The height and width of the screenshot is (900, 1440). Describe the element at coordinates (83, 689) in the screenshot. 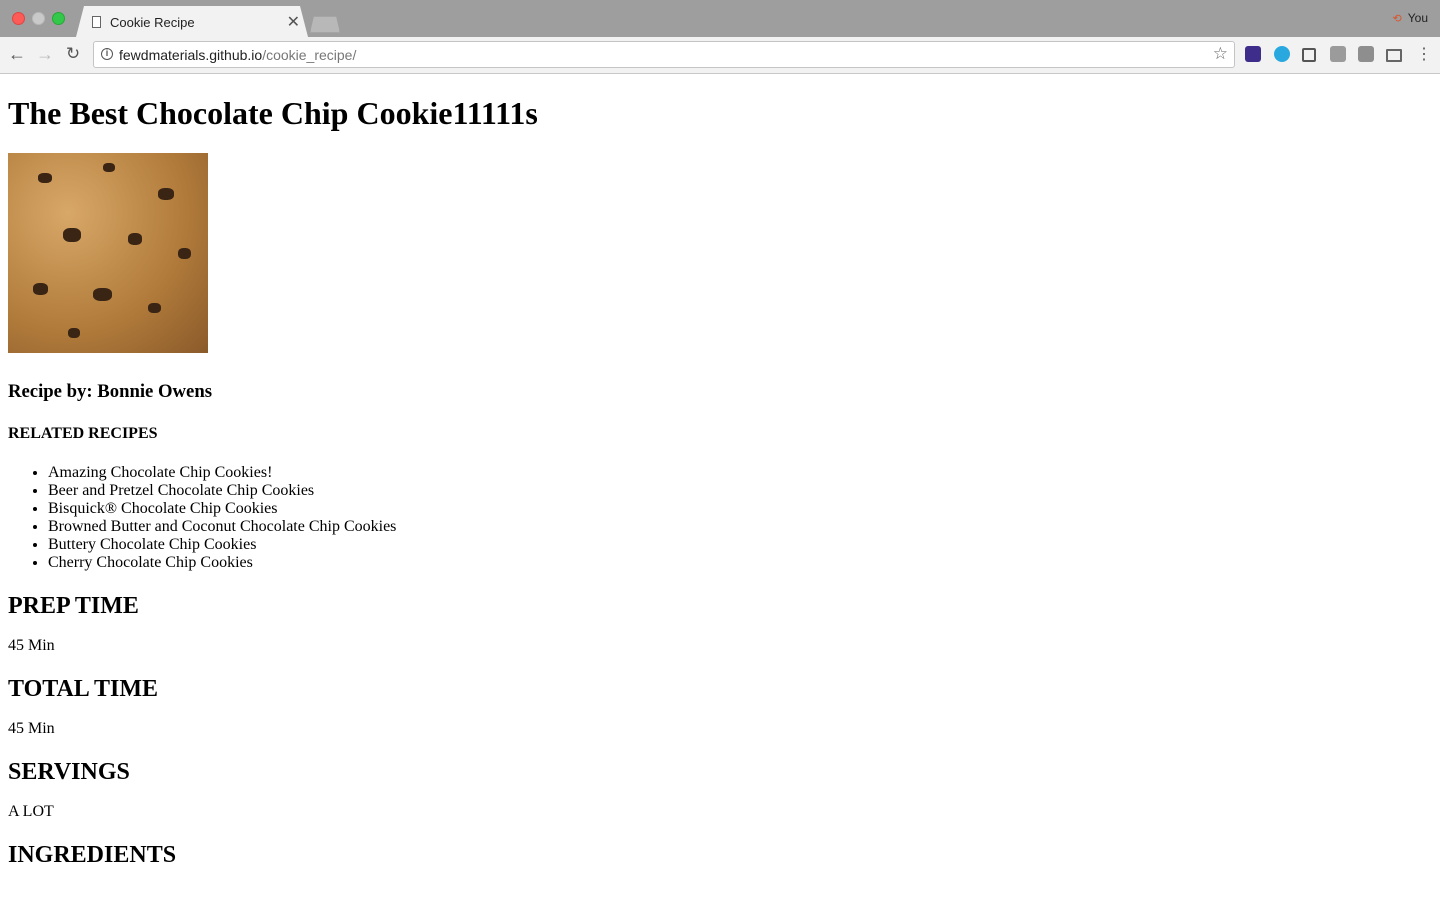

I see `total-time-heading: TOTAL TIME` at that location.